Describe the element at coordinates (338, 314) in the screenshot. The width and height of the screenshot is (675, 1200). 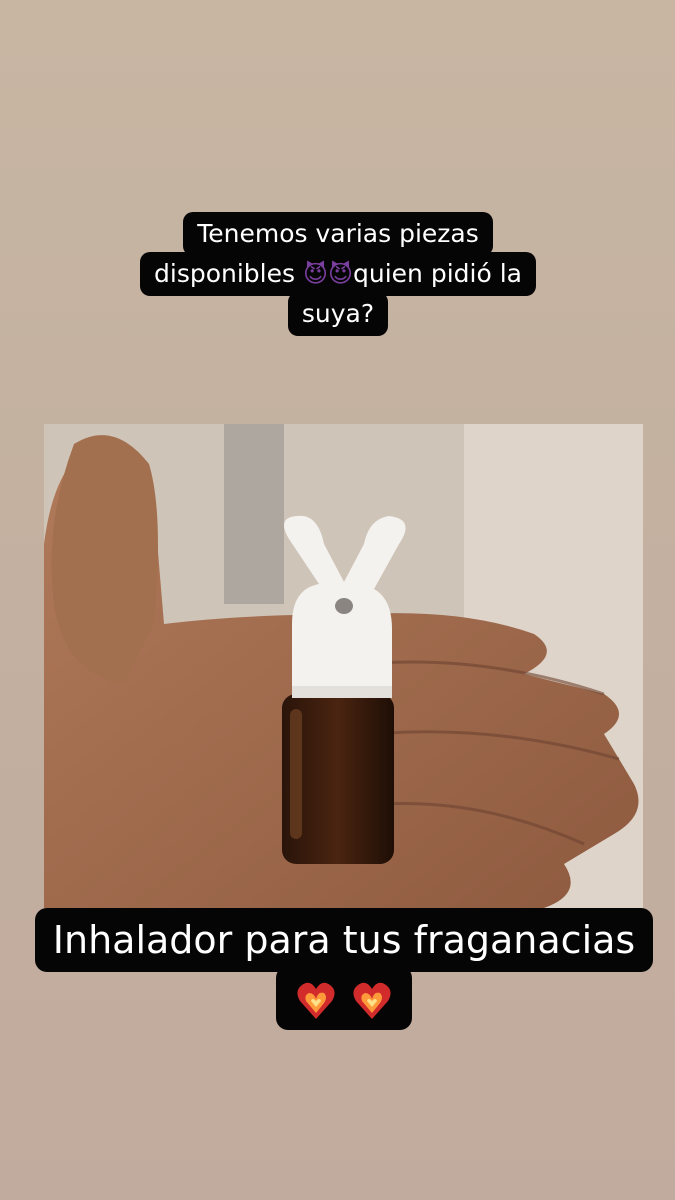
I see `caption-line-3: suya?` at that location.